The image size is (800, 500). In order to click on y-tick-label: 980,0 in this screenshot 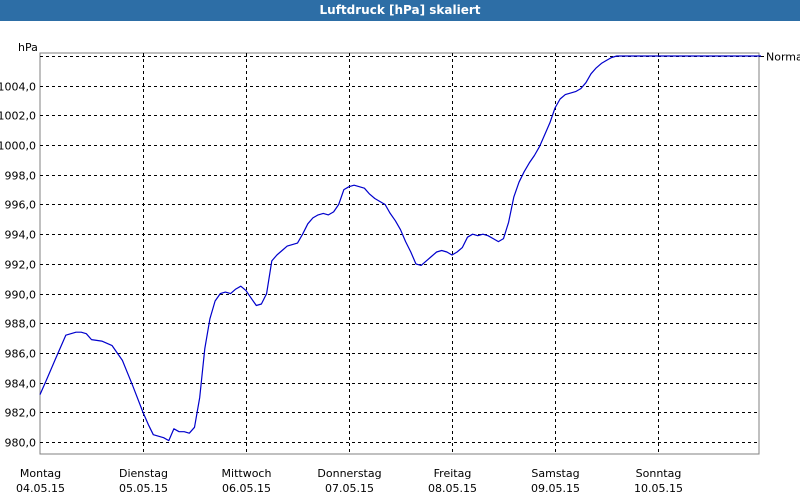, I will do `click(21, 443)`.